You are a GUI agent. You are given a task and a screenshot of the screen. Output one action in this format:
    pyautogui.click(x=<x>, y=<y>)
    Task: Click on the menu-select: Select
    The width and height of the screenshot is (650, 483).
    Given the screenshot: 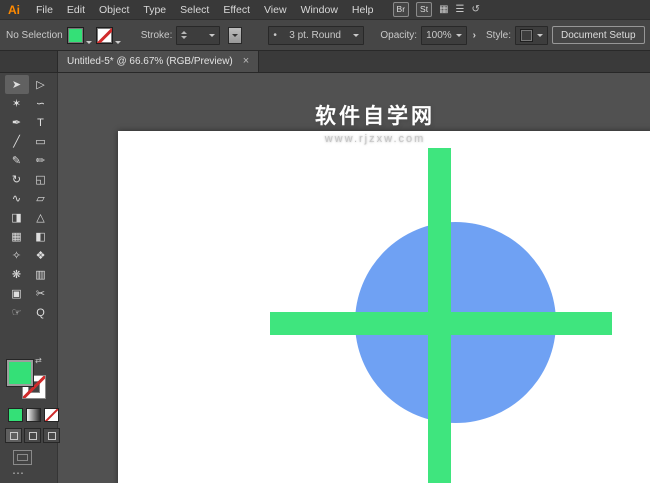 What is the action you would take?
    pyautogui.click(x=194, y=10)
    